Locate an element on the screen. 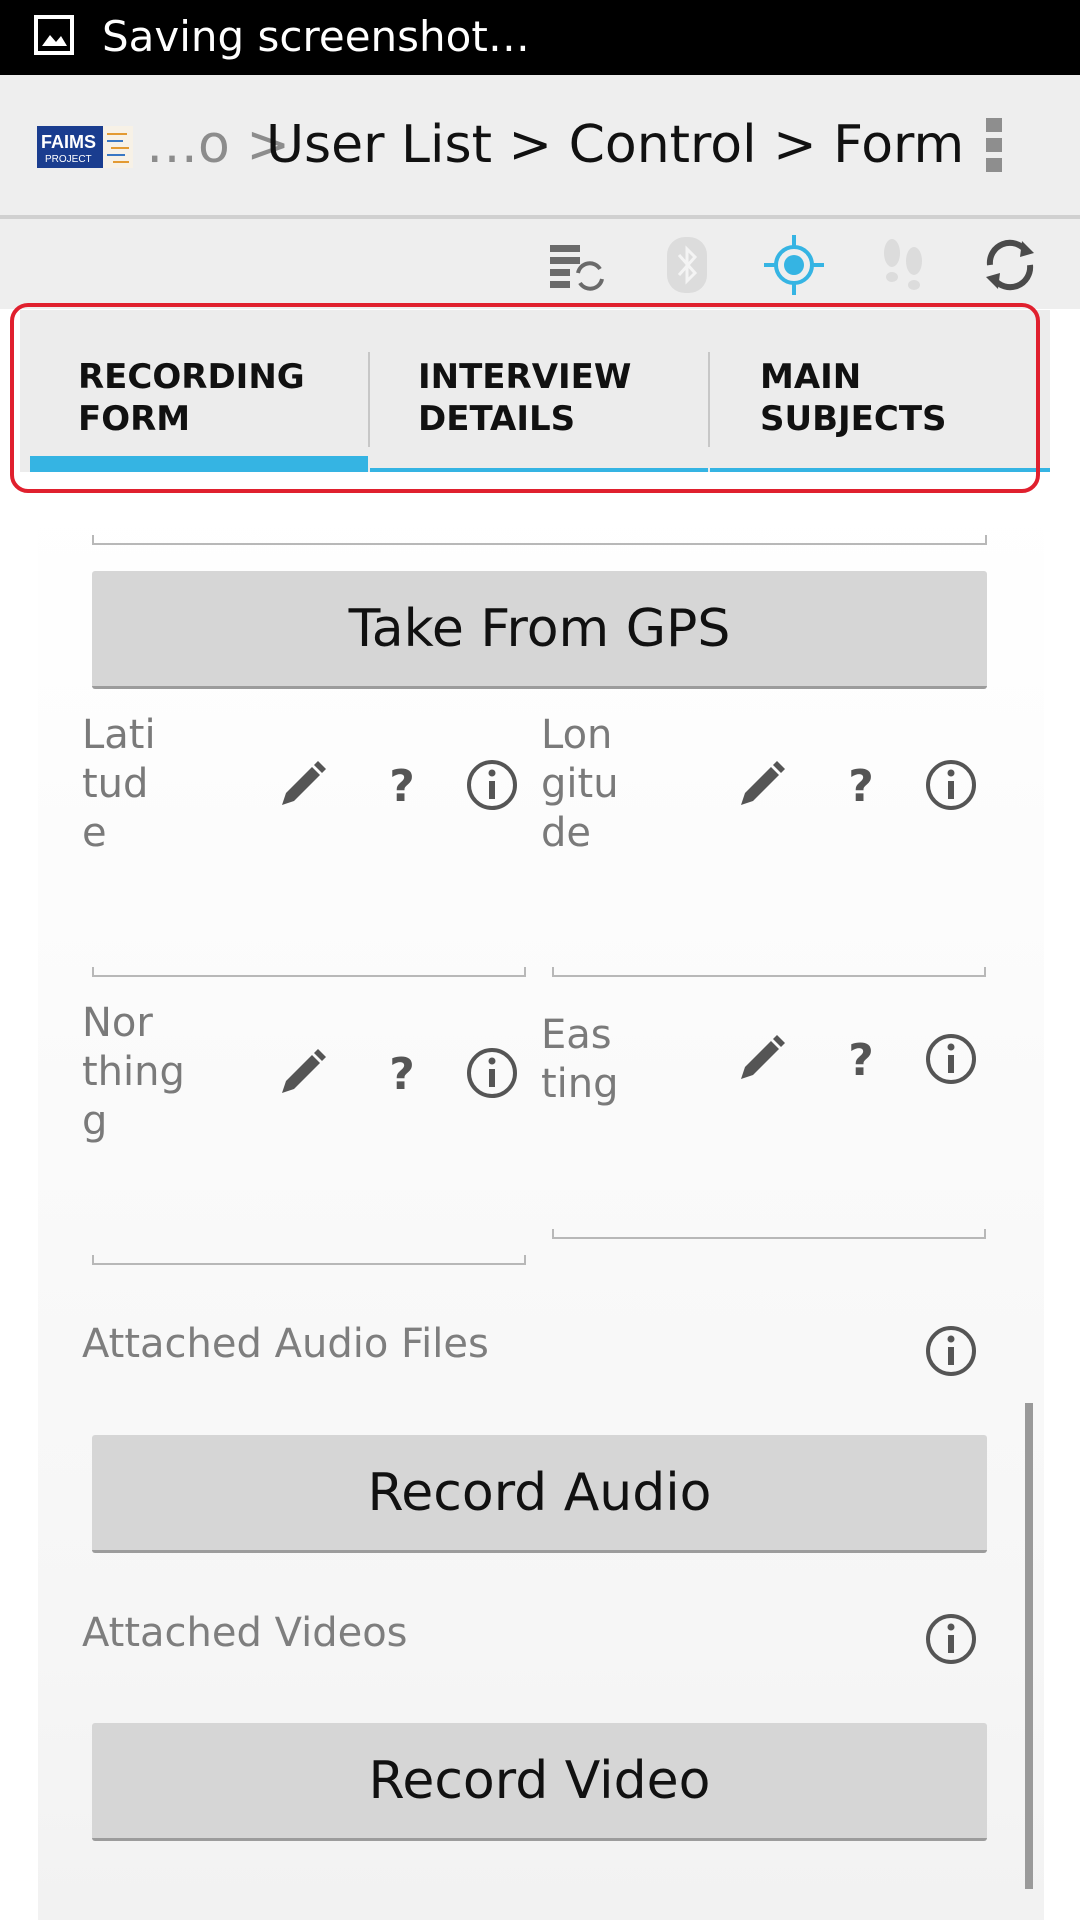 Image resolution: width=1080 pixels, height=1920 pixels. take-from-gps-button: Take From GPS is located at coordinates (539, 630).